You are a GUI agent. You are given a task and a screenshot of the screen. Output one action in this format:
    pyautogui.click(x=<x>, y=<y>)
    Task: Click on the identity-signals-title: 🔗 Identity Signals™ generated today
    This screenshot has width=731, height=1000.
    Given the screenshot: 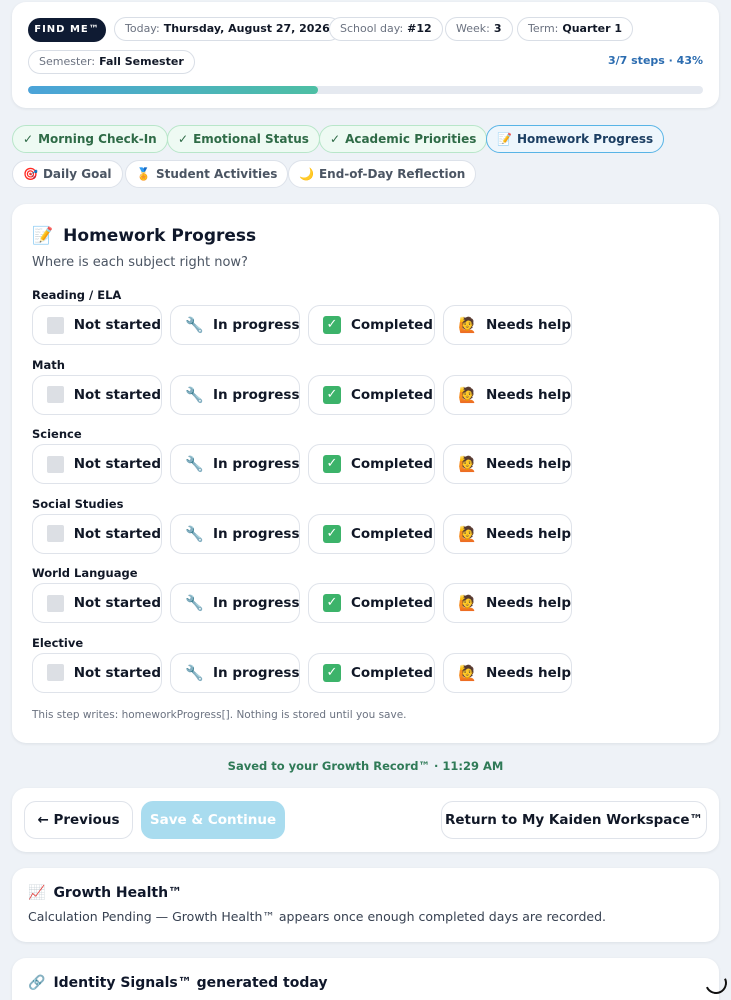 What is the action you would take?
    pyautogui.click(x=178, y=983)
    